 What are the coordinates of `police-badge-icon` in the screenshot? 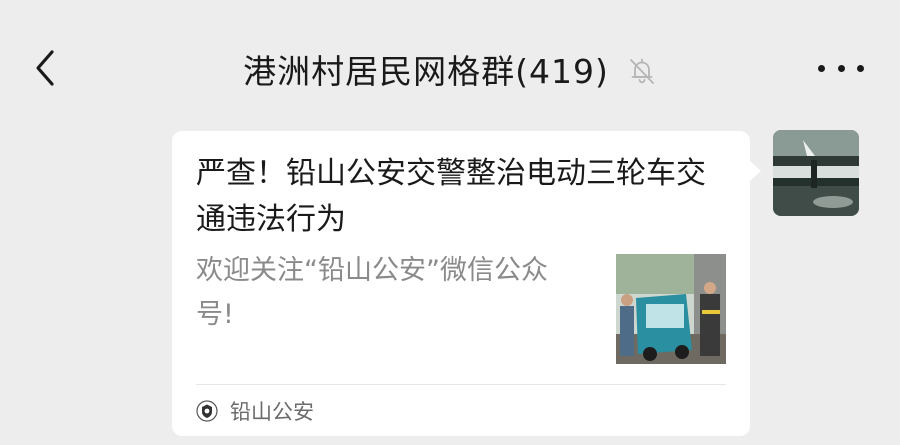 It's located at (207, 411).